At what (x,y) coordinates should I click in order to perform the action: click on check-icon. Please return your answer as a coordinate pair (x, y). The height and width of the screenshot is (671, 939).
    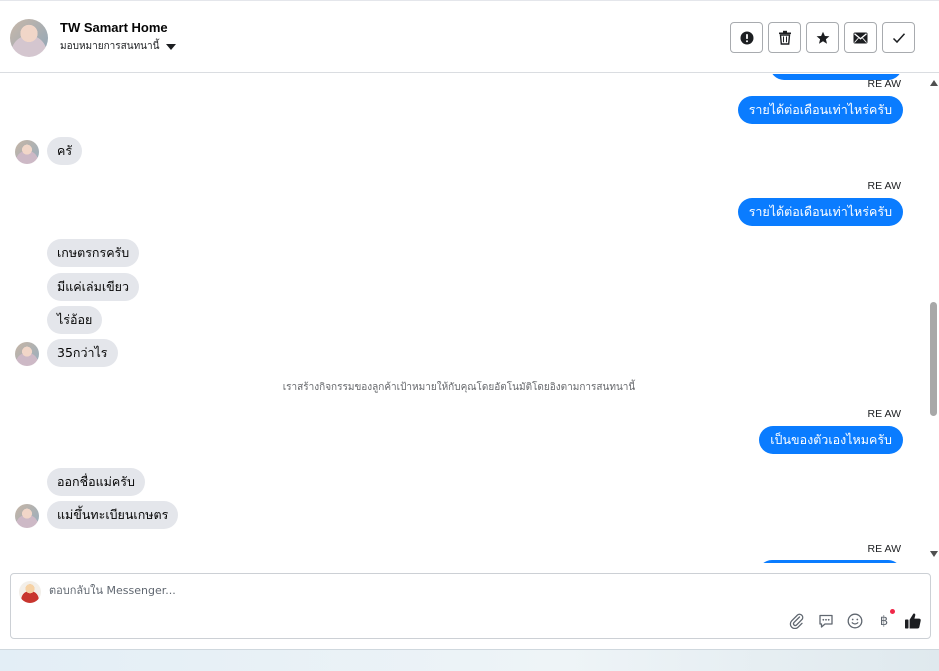
    Looking at the image, I should click on (898, 37).